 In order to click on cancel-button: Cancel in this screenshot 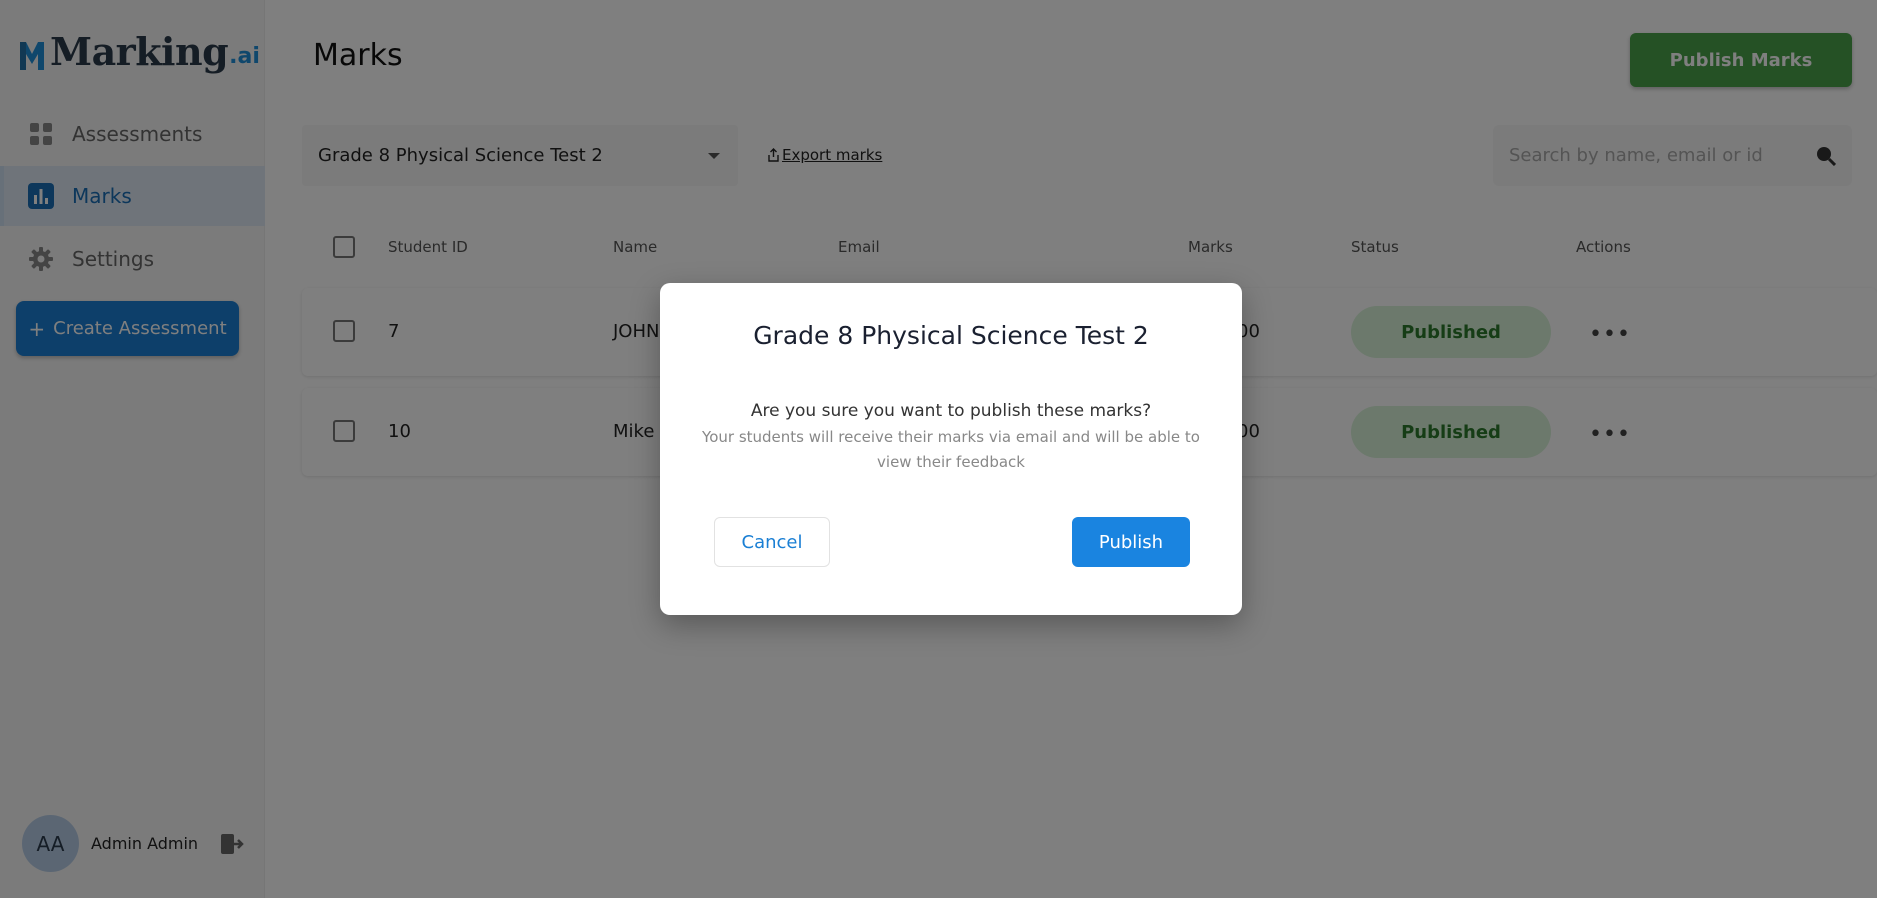, I will do `click(772, 542)`.